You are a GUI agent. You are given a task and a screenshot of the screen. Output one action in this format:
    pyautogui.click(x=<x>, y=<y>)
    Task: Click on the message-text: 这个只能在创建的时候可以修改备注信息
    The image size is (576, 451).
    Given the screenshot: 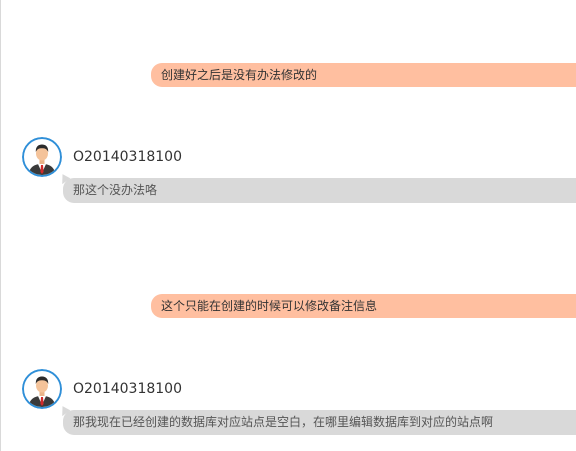 What is the action you would take?
    pyautogui.click(x=269, y=306)
    